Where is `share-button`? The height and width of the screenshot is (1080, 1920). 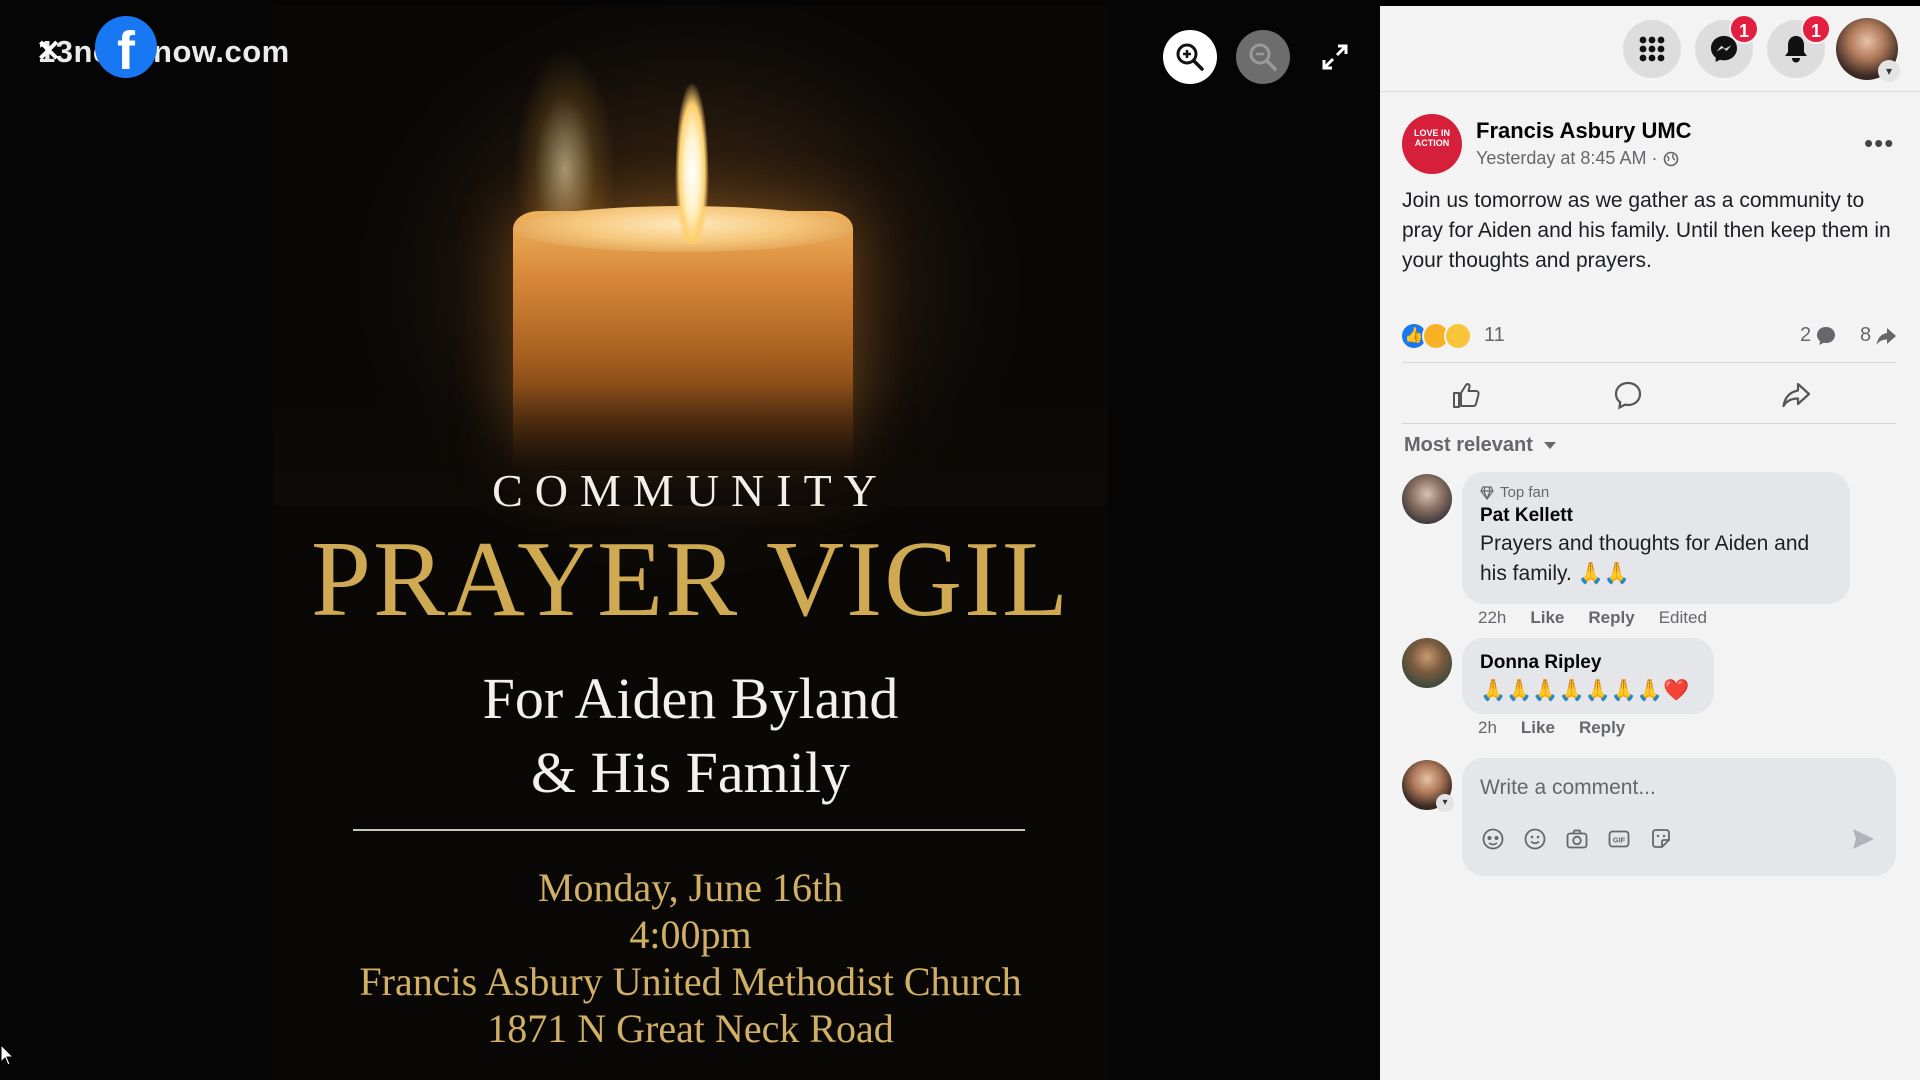 share-button is located at coordinates (1796, 395).